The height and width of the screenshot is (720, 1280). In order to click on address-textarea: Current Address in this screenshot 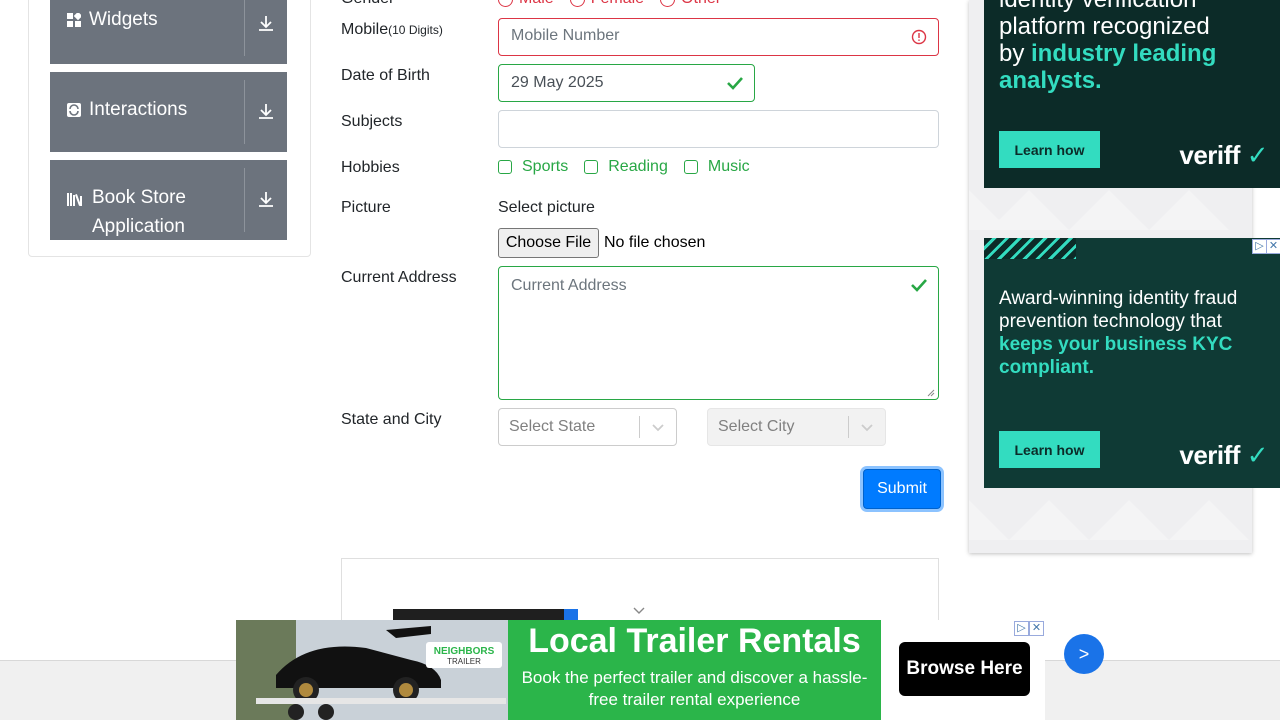, I will do `click(718, 333)`.